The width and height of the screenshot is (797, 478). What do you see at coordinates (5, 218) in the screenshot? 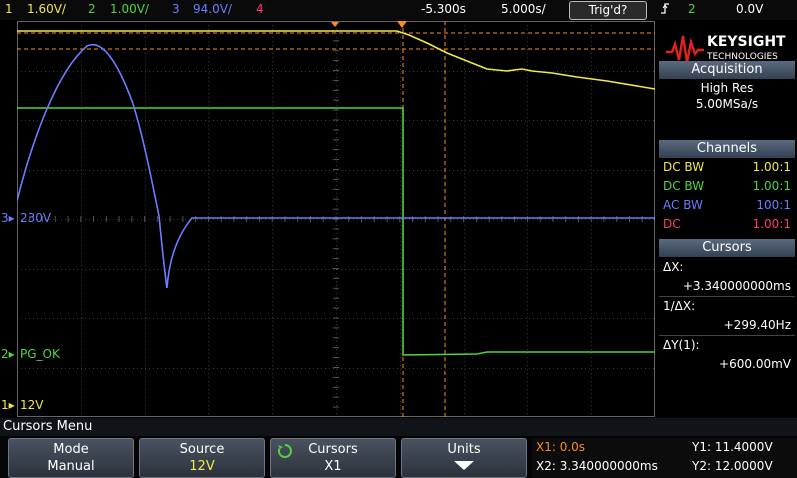
I see `ch3-marker-number: 3` at bounding box center [5, 218].